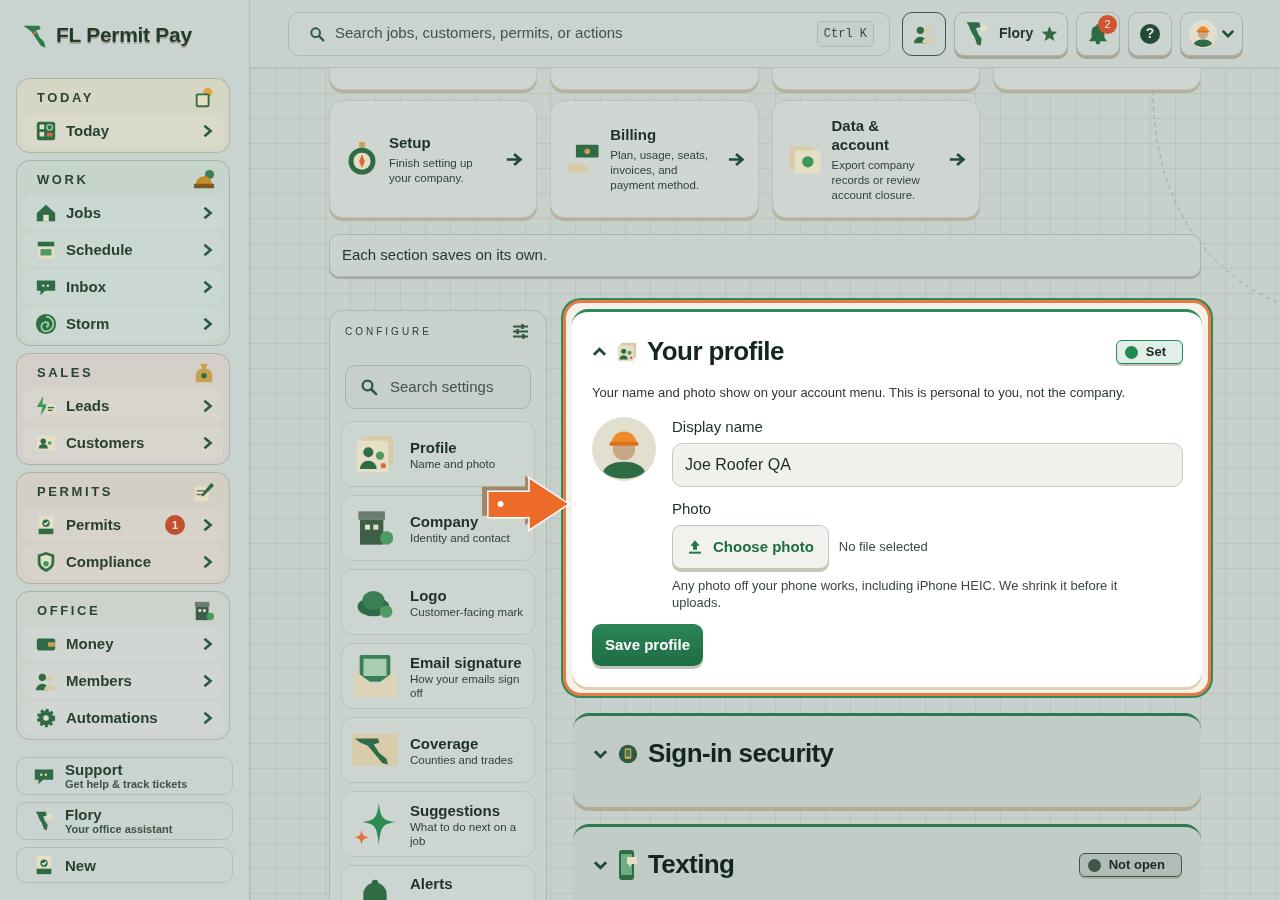 Image resolution: width=1280 pixels, height=900 pixels. What do you see at coordinates (123, 443) in the screenshot?
I see `nav-item: Customers` at bounding box center [123, 443].